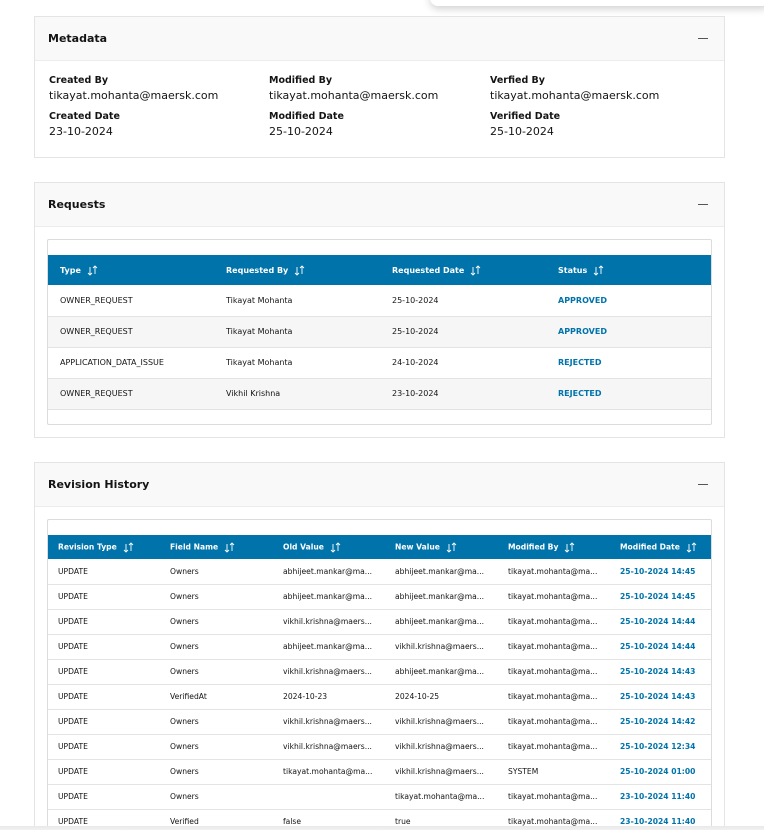 The height and width of the screenshot is (830, 764). Describe the element at coordinates (329, 697) in the screenshot. I see `old-value-cell: 2024-10-23` at that location.